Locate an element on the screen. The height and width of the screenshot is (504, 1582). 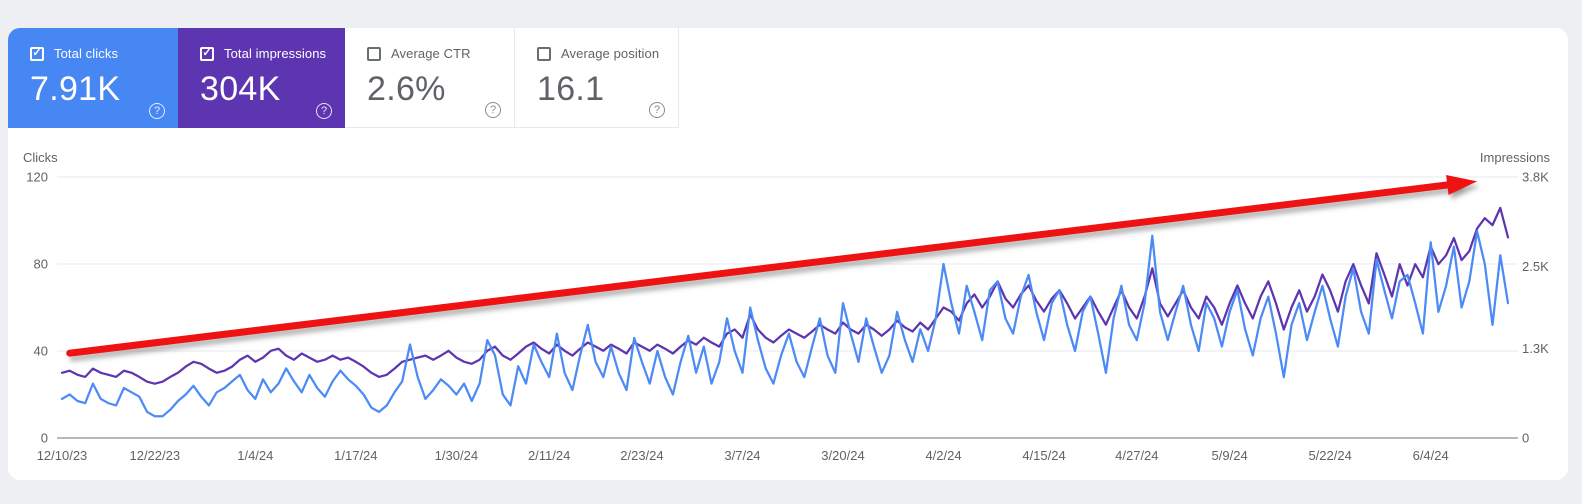
right-axis-tick: 0 is located at coordinates (1525, 438).